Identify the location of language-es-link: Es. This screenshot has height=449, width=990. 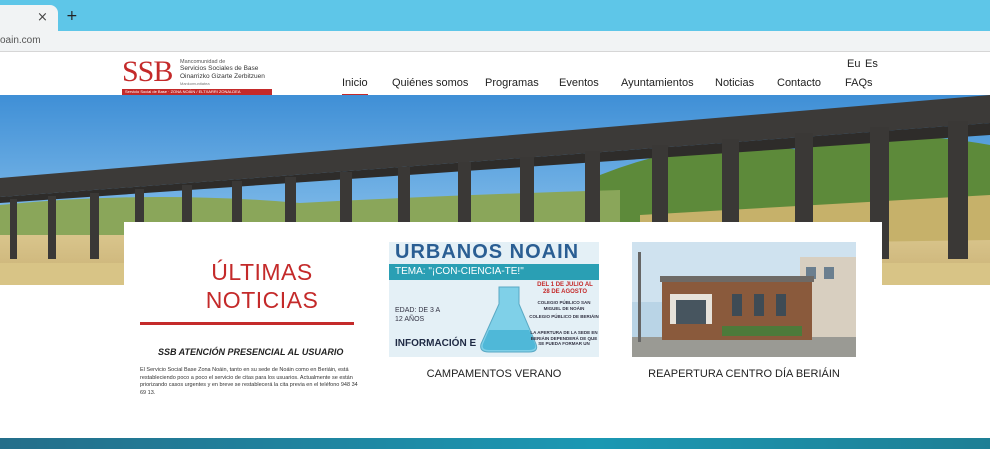
(871, 64).